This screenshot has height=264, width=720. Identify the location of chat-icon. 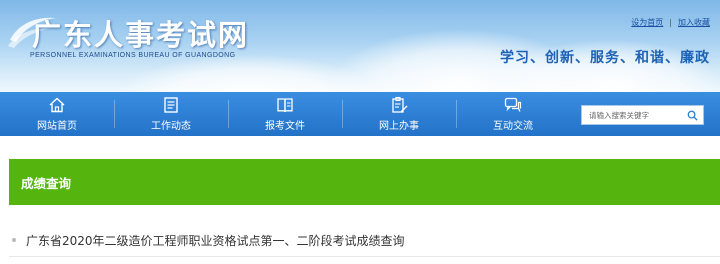
(513, 104).